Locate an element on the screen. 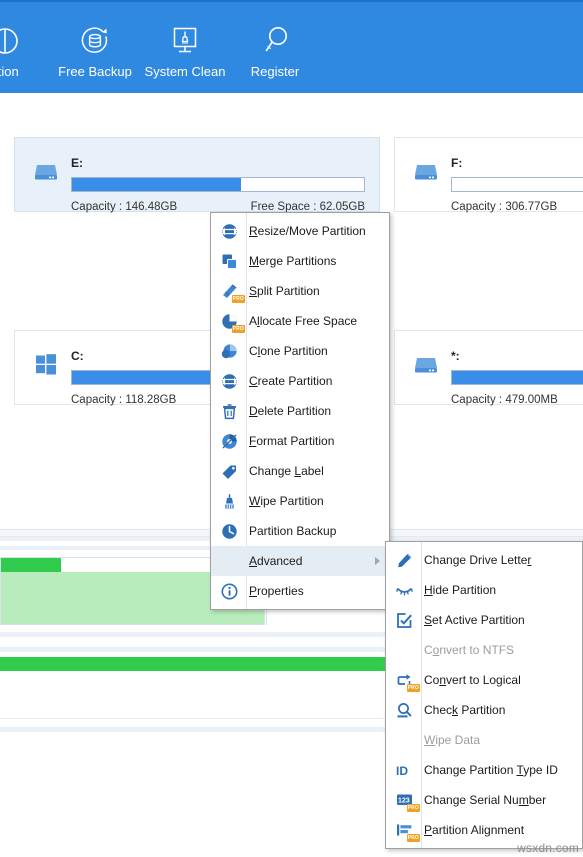  submenu-item-label: Partition Alignment is located at coordinates (474, 830).